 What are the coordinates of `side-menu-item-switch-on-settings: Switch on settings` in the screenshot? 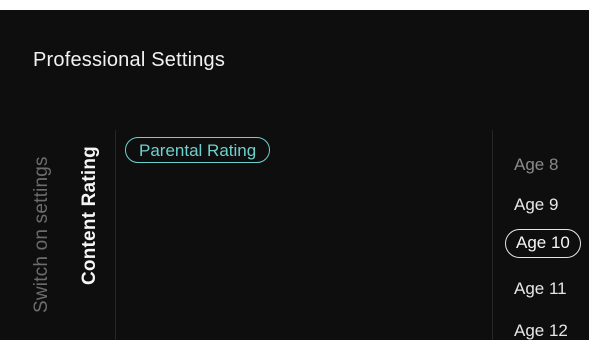 It's located at (42, 234).